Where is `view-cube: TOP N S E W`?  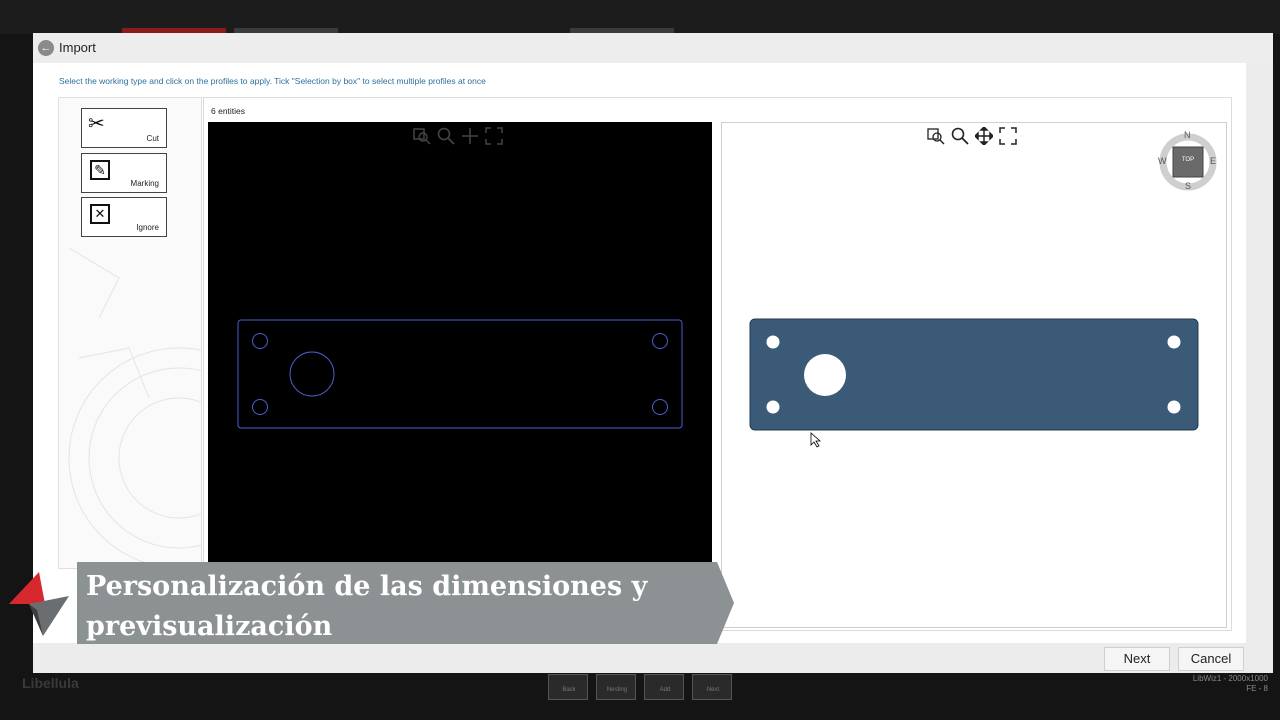 view-cube: TOP N S E W is located at coordinates (1188, 160).